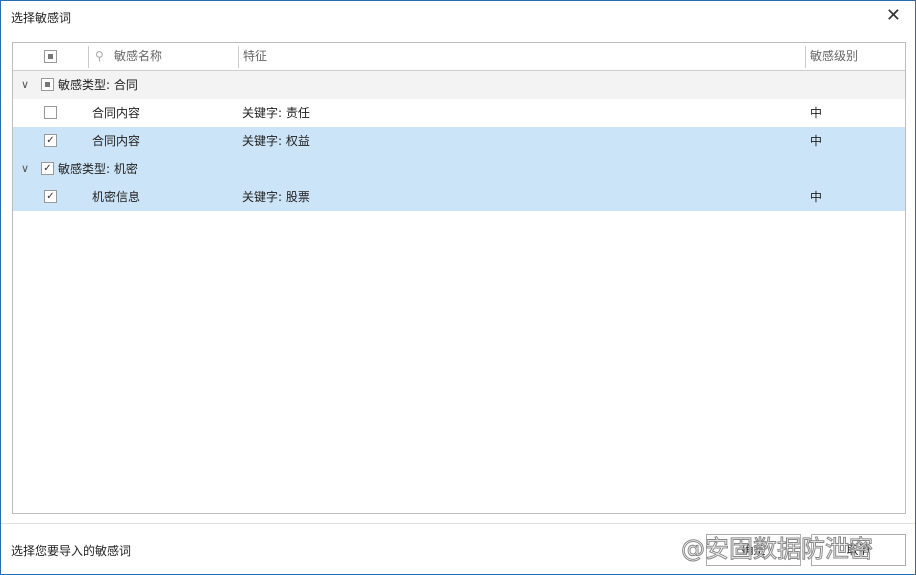 The height and width of the screenshot is (575, 916). What do you see at coordinates (834, 56) in the screenshot?
I see `column-header-level: 敏感级别` at bounding box center [834, 56].